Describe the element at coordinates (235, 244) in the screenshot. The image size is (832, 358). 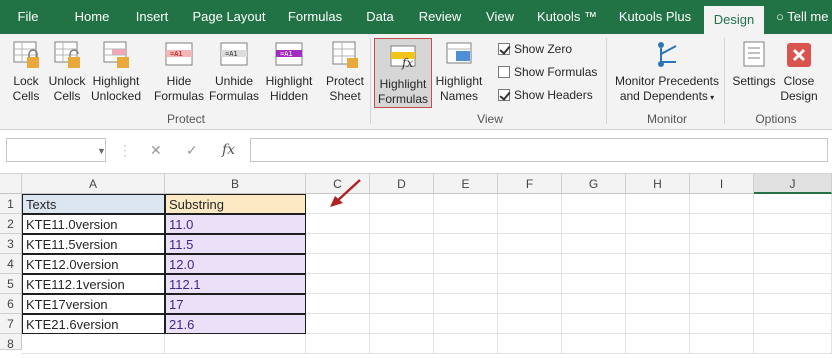
I see `table-cell-substring: 11.5` at that location.